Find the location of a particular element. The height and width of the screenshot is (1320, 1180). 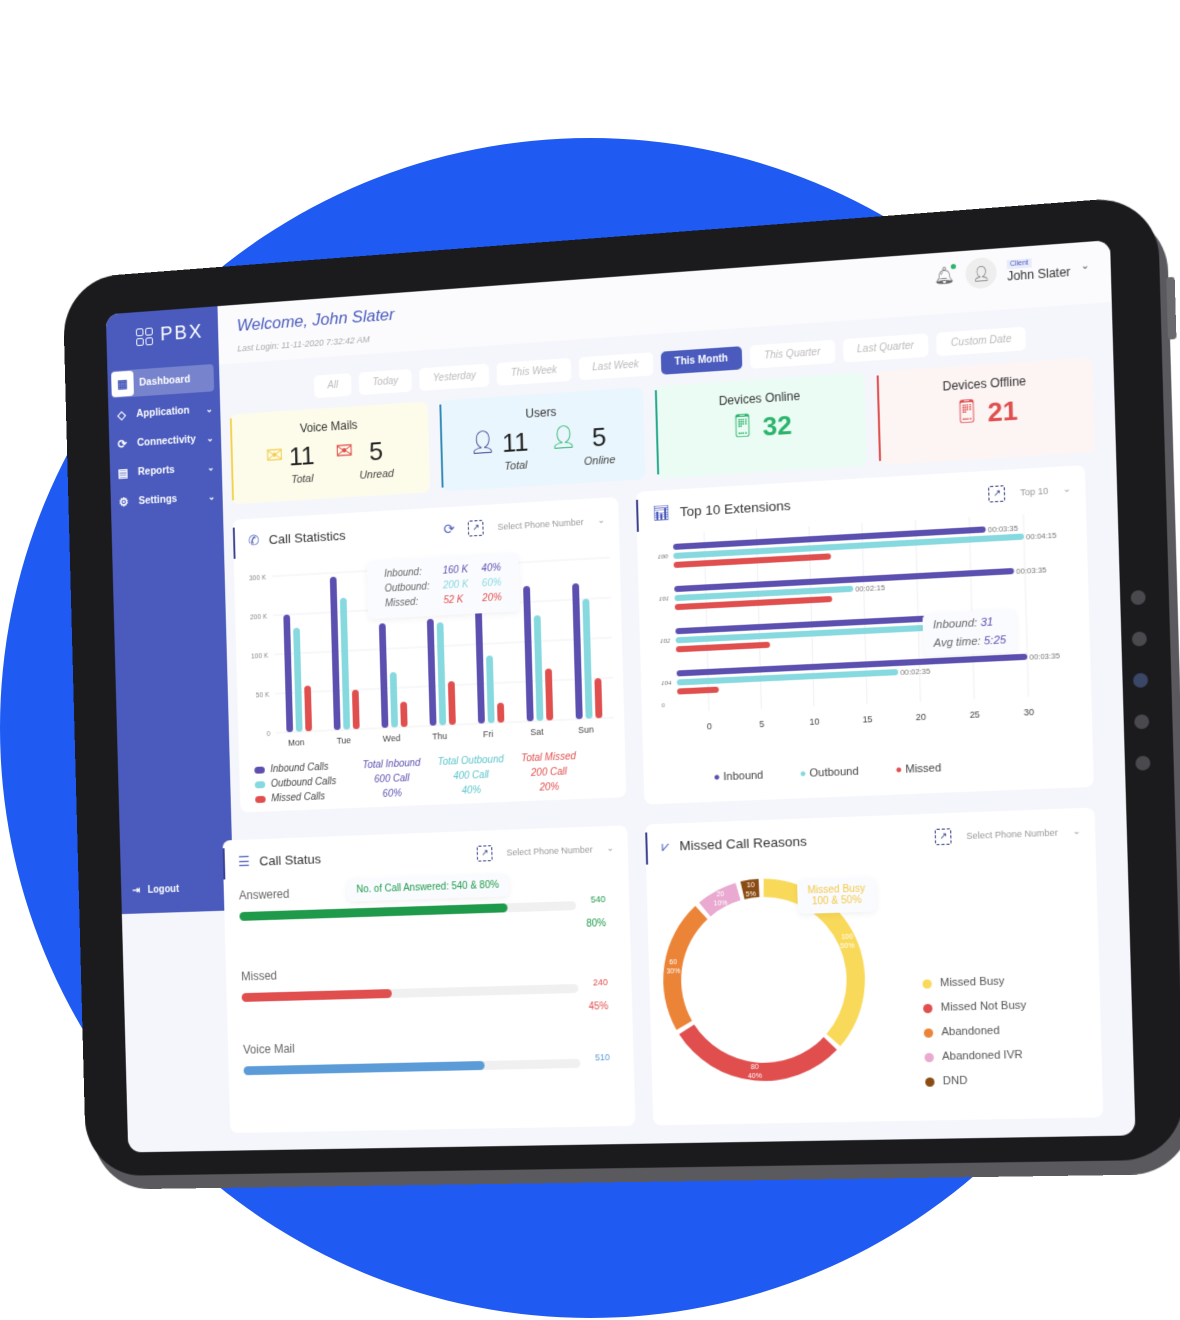

card-users: Users 👤︎ 11 Total 👤︎ 5 Online is located at coordinates (542, 439).